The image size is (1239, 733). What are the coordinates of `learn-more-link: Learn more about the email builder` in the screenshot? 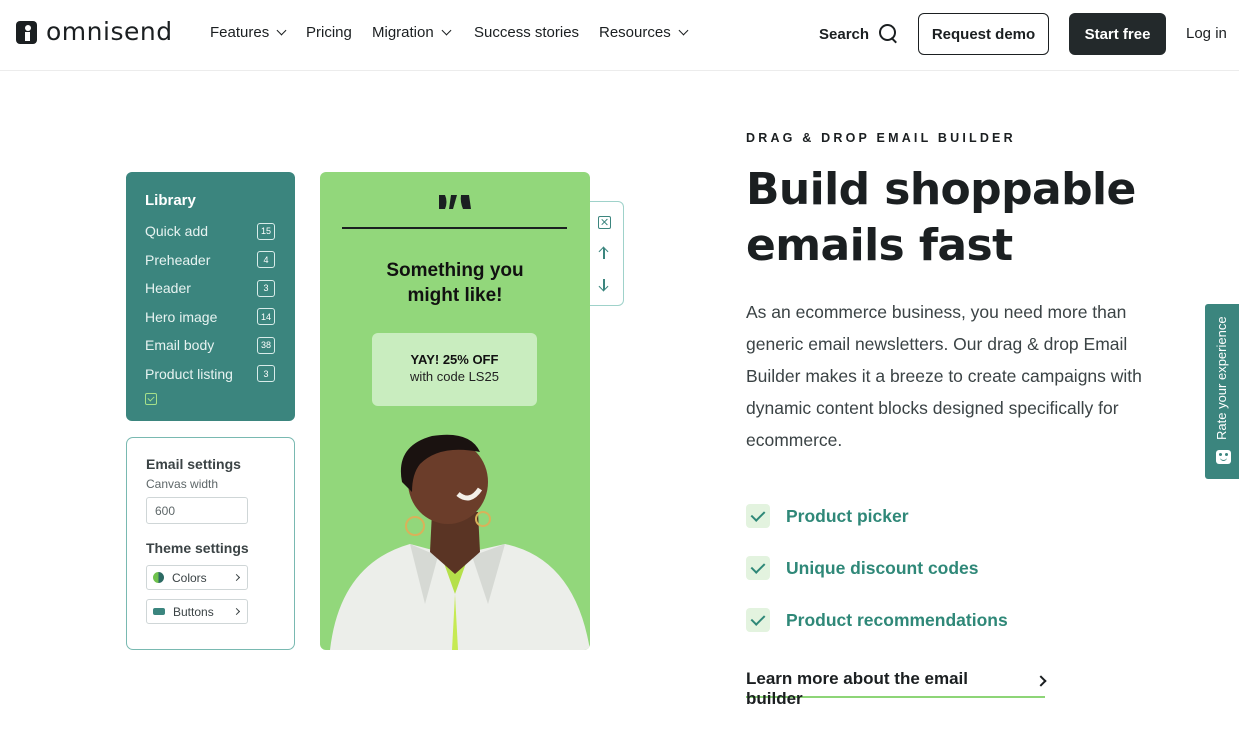 It's located at (896, 688).